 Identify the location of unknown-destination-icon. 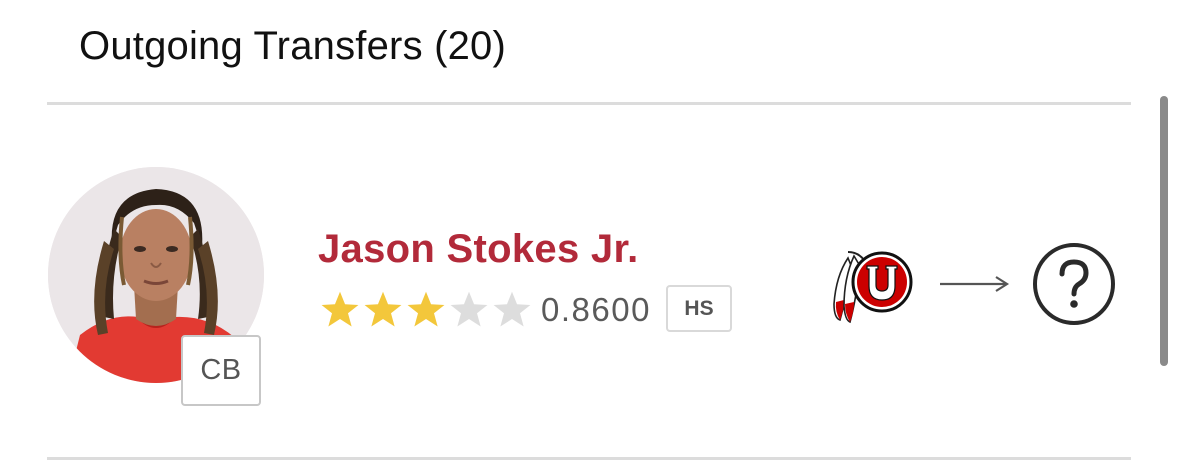
(1074, 284).